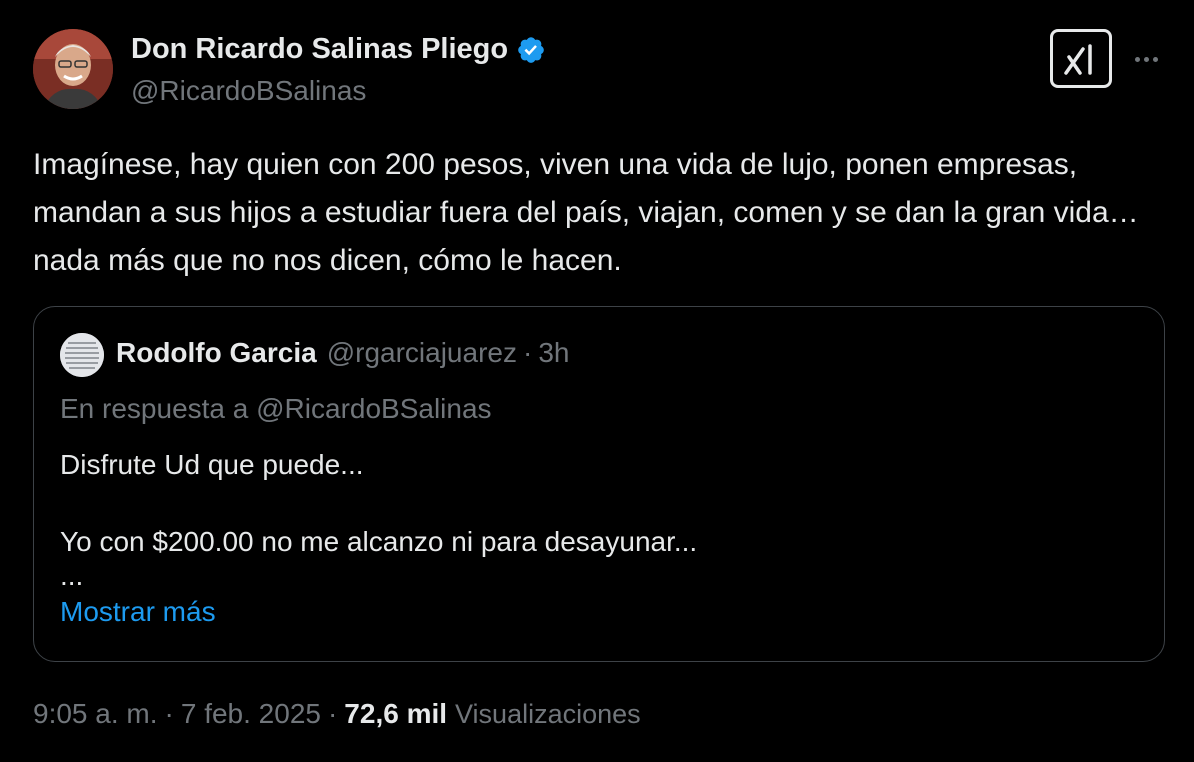 Image resolution: width=1194 pixels, height=762 pixels. Describe the element at coordinates (95, 714) in the screenshot. I see `tweet-time: 9:05 a. m.` at that location.